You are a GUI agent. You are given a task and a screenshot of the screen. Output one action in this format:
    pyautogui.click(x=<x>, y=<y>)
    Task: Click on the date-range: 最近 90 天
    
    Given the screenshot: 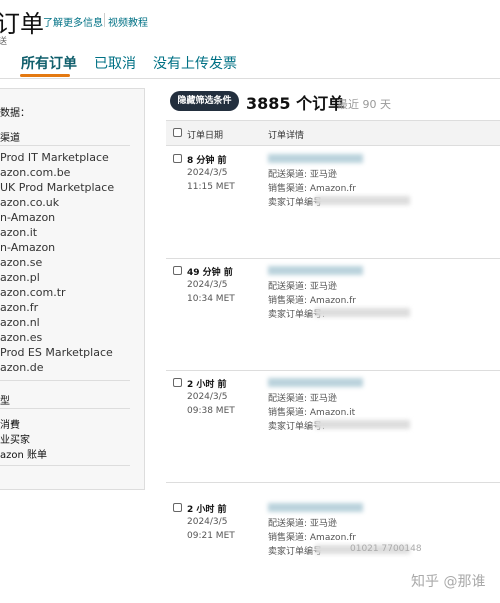 What is the action you would take?
    pyautogui.click(x=364, y=104)
    